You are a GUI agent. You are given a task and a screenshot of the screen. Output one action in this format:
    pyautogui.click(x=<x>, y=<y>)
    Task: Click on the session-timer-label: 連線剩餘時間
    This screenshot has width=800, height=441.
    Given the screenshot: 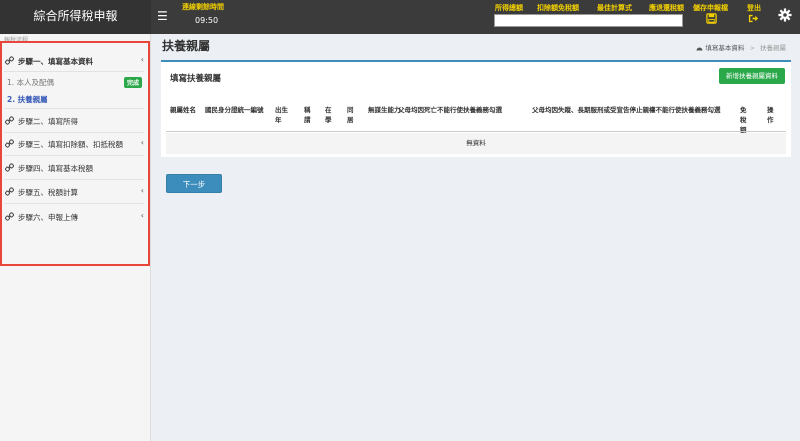 What is the action you would take?
    pyautogui.click(x=203, y=7)
    